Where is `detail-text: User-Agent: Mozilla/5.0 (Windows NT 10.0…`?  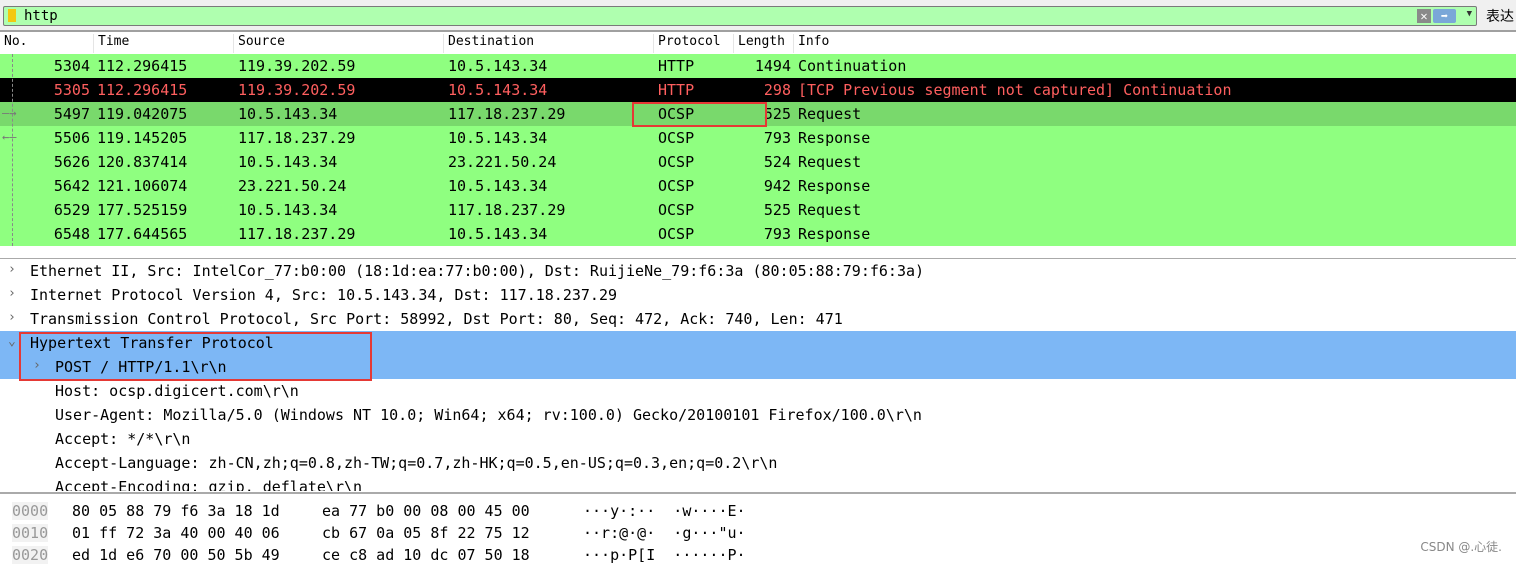 detail-text: User-Agent: Mozilla/5.0 (Windows NT 10.0… is located at coordinates (488, 415).